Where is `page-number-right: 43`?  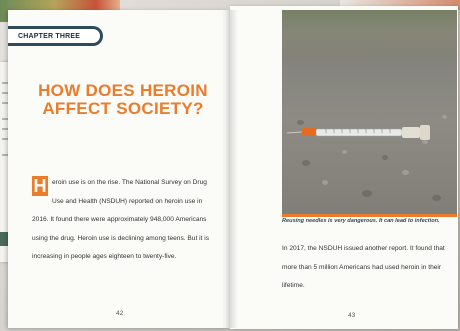 page-number-right: 43 is located at coordinates (352, 315).